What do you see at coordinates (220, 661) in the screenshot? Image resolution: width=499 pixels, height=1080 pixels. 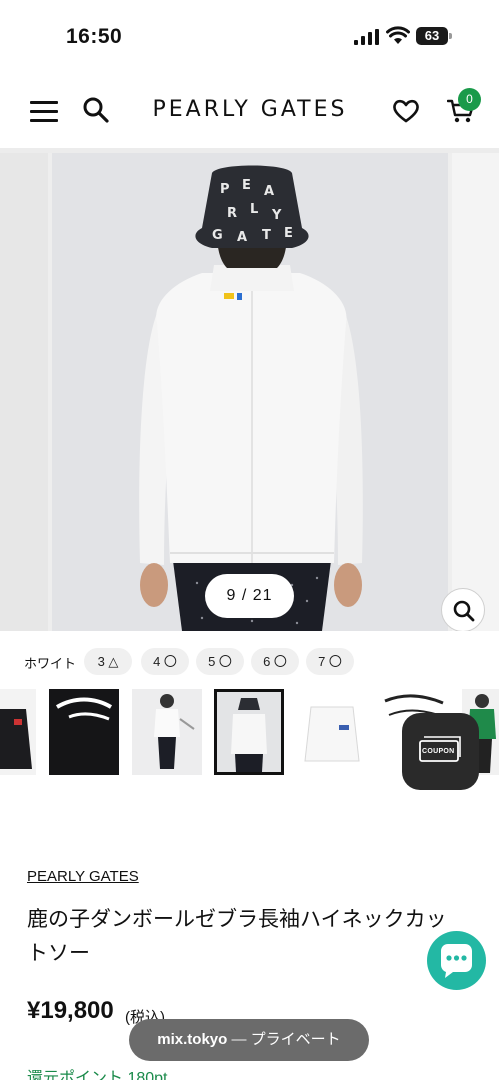 I see `size-chip: 5 〇` at bounding box center [220, 661].